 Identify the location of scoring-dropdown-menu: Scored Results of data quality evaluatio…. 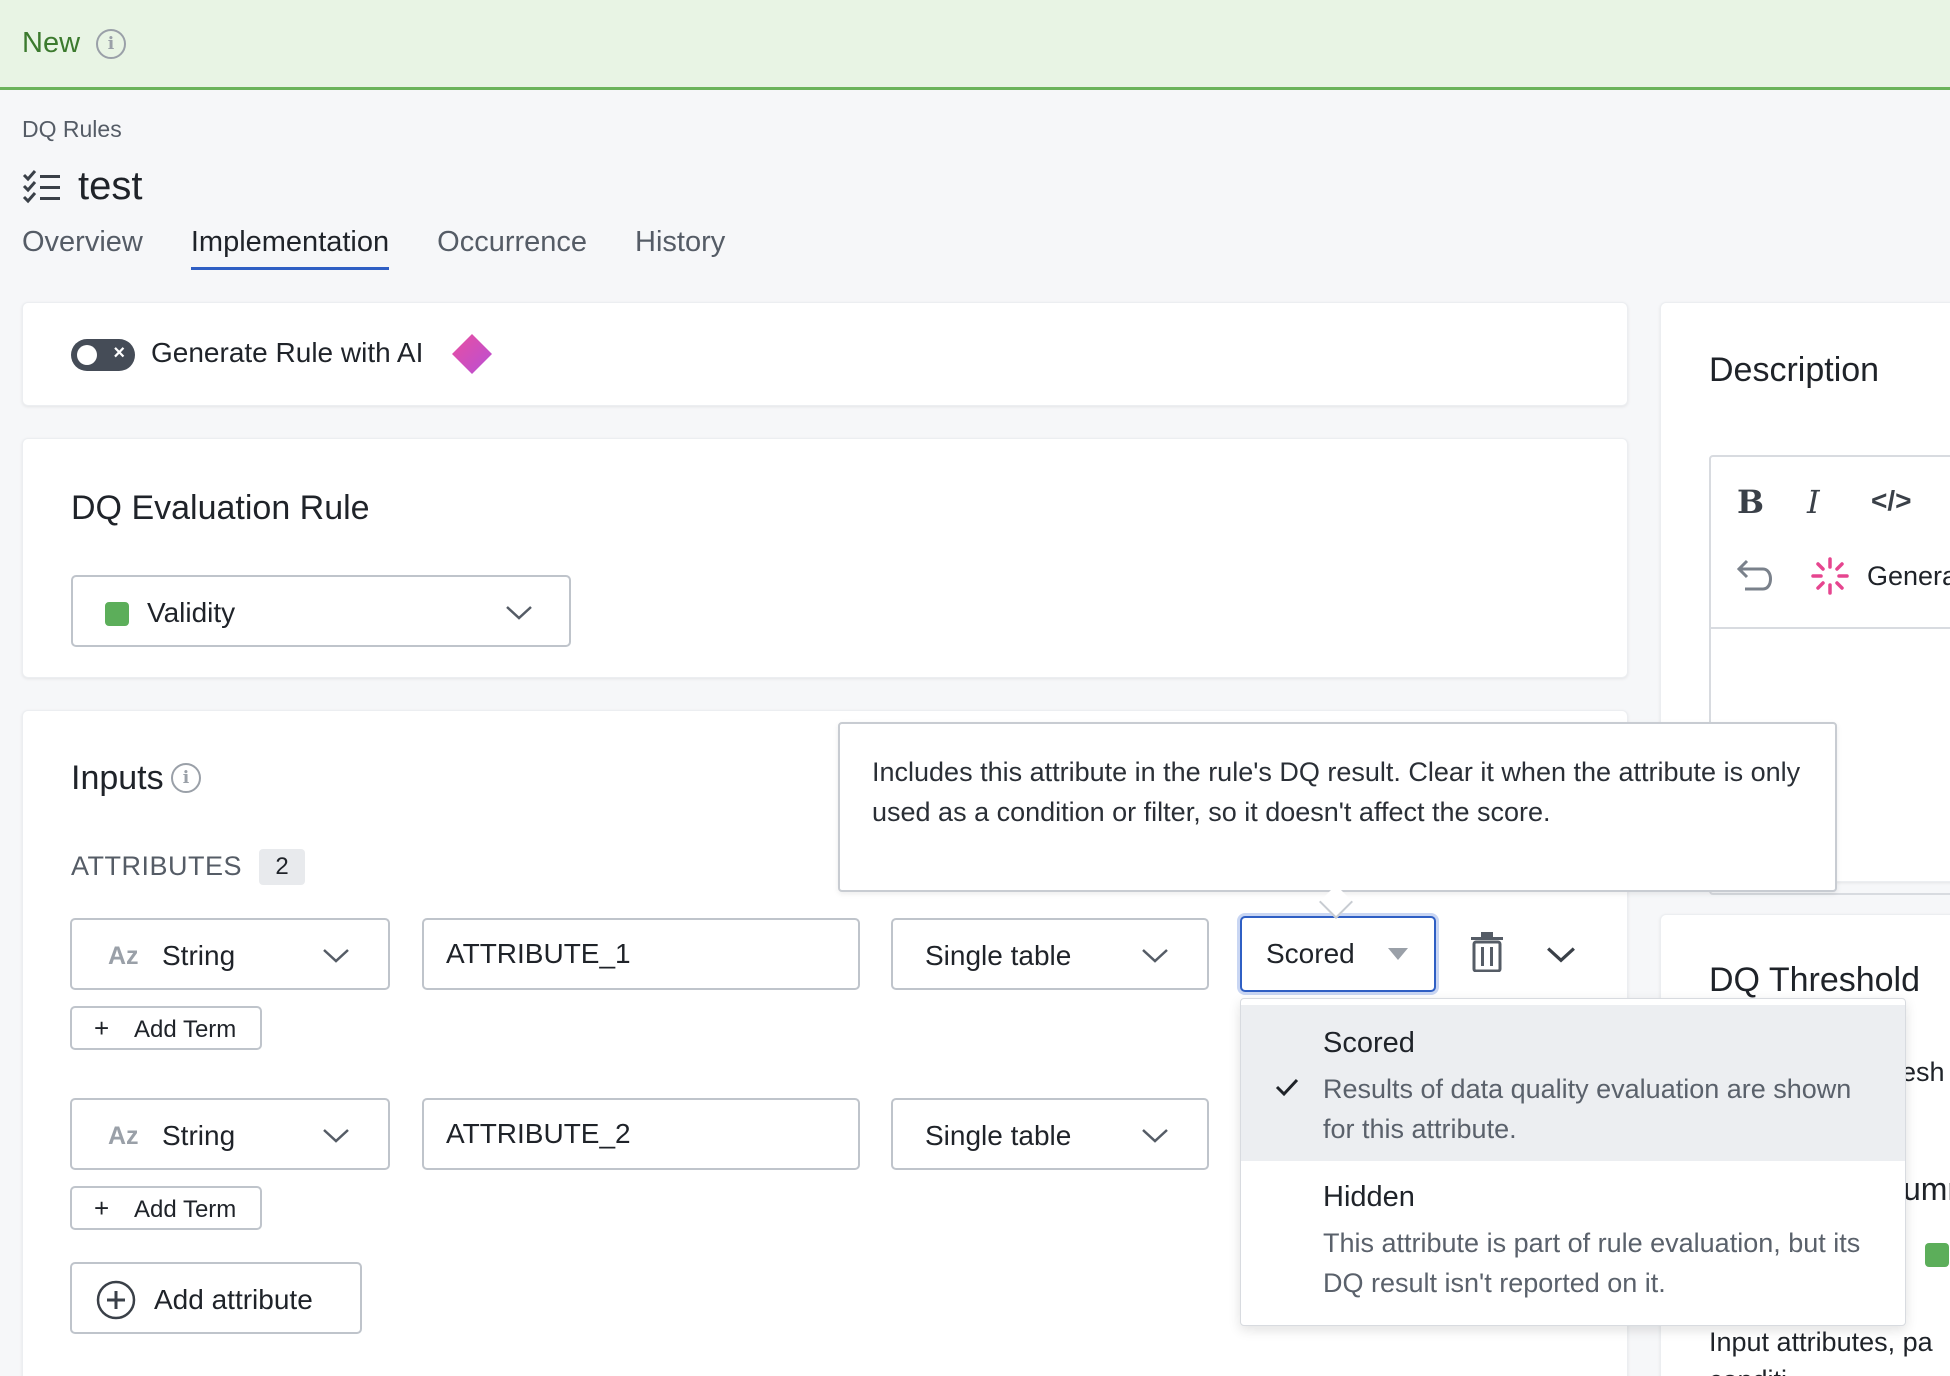
(1573, 1162).